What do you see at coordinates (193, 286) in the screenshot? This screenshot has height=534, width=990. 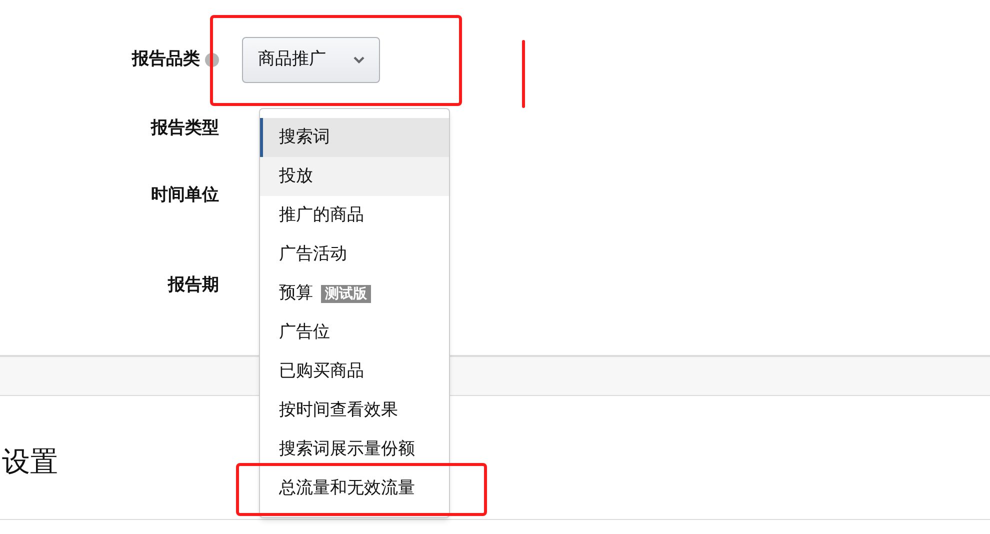 I see `field-label: 报告期` at bounding box center [193, 286].